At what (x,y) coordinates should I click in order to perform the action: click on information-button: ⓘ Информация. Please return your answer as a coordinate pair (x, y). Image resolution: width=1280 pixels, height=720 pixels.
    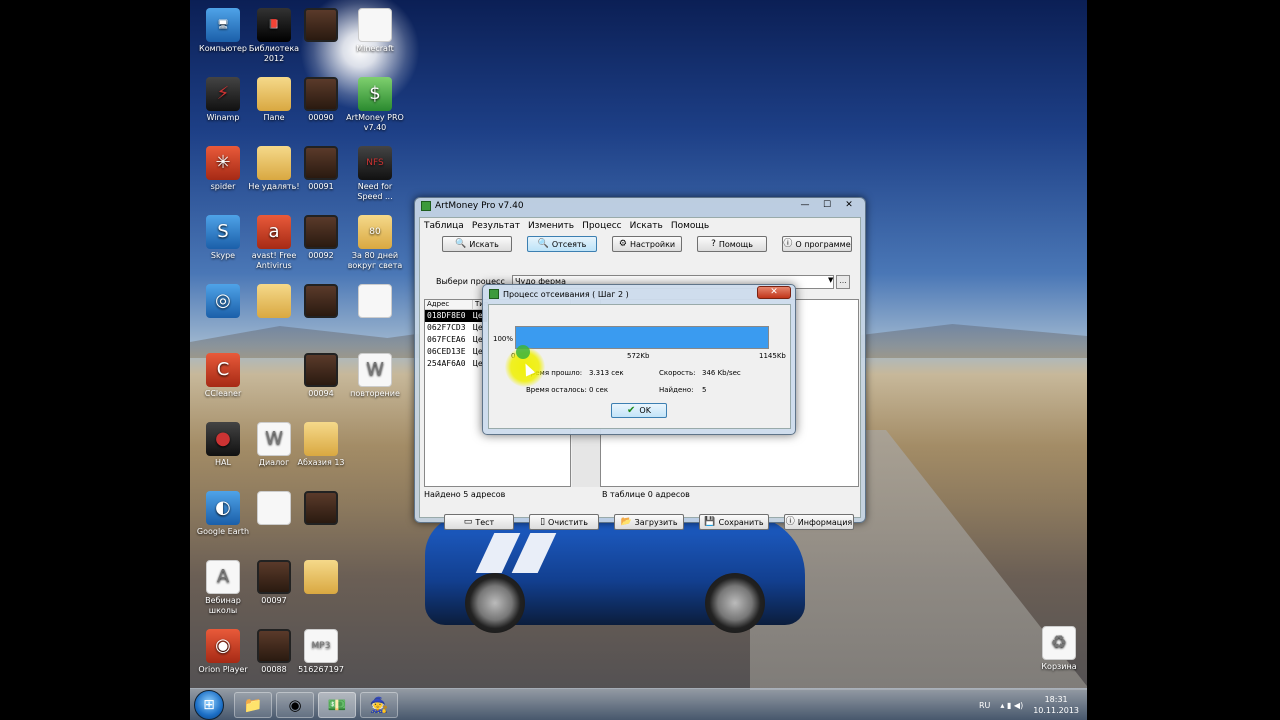
    Looking at the image, I should click on (819, 522).